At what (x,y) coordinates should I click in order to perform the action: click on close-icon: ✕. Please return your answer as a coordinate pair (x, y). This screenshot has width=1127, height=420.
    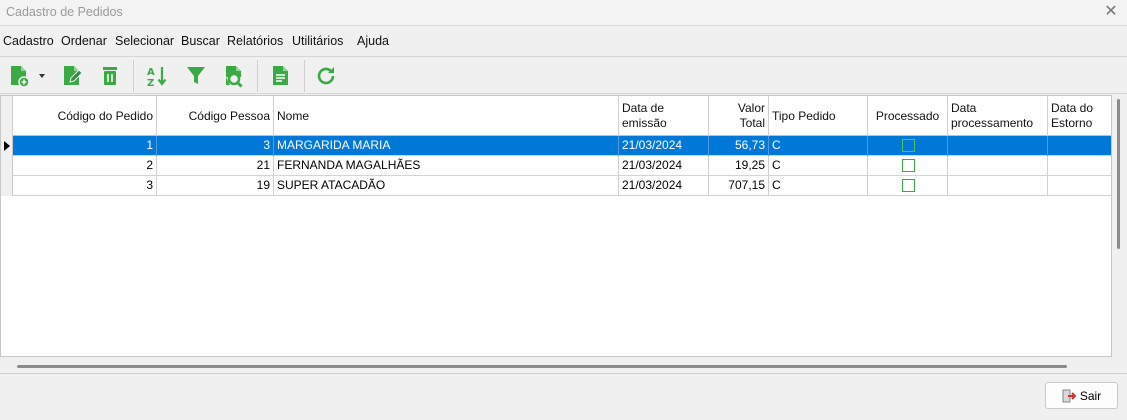
    Looking at the image, I should click on (1111, 12).